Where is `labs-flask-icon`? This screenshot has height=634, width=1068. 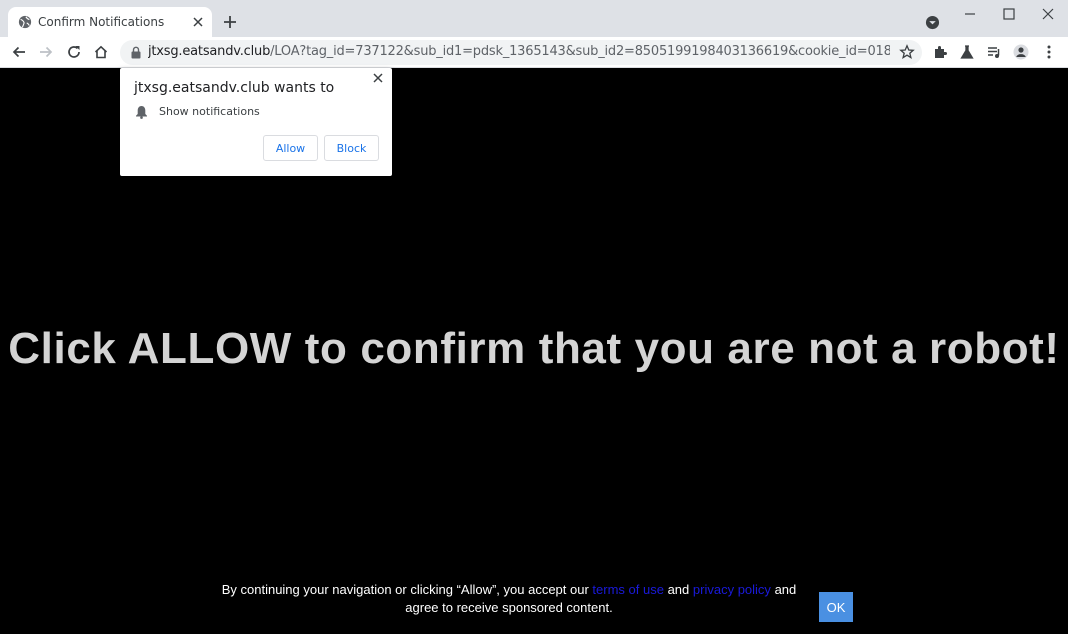 labs-flask-icon is located at coordinates (967, 52).